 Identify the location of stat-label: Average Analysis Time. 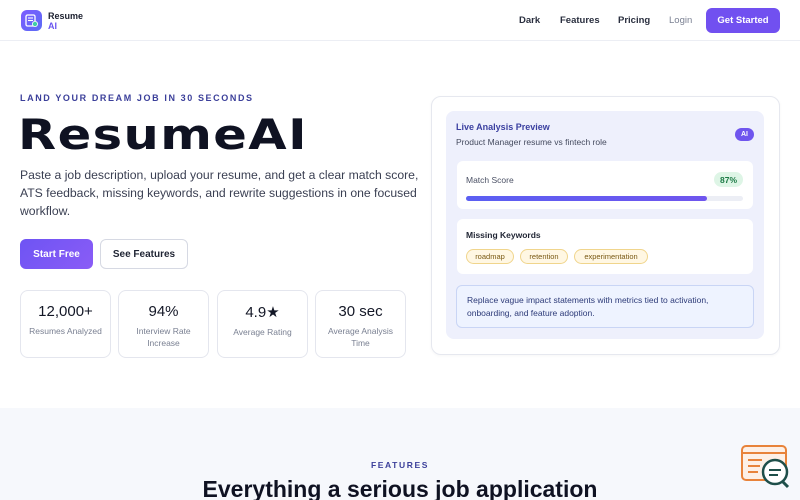
(360, 337).